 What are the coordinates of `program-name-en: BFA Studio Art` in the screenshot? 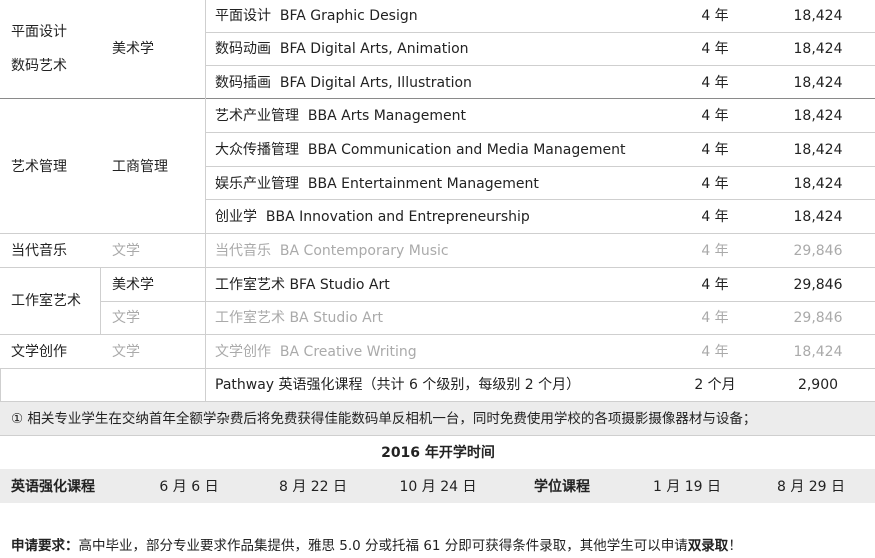 It's located at (339, 285).